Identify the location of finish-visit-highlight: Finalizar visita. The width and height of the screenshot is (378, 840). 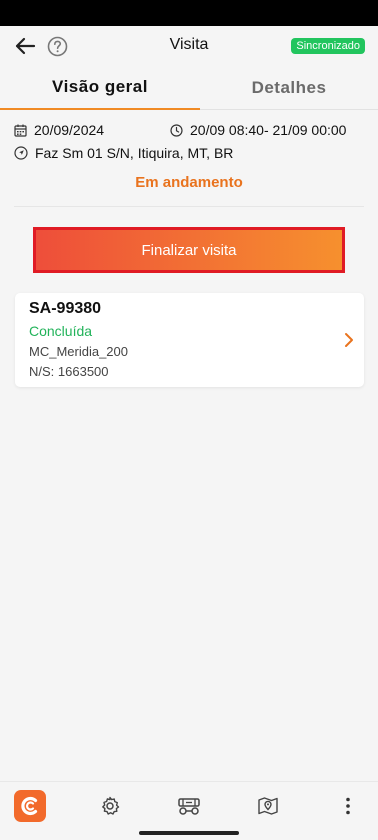
(189, 250).